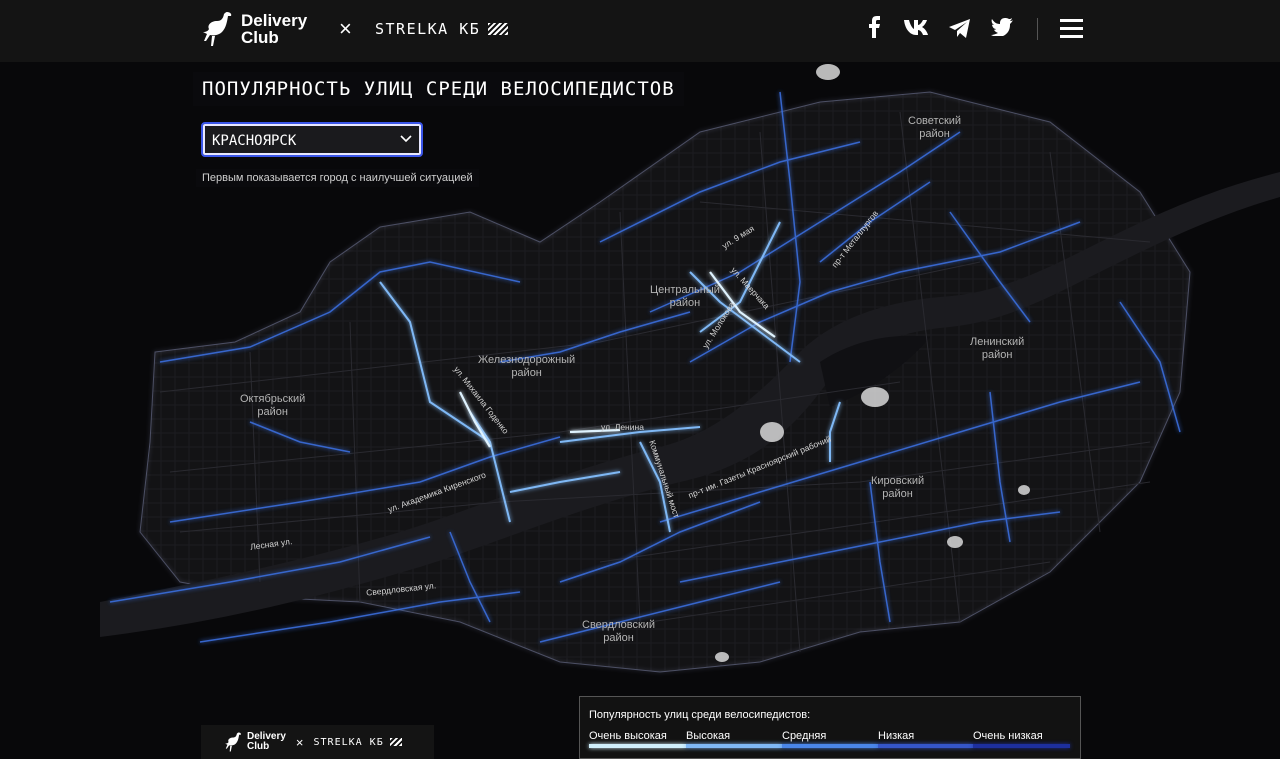 The height and width of the screenshot is (759, 1280). Describe the element at coordinates (406, 139) in the screenshot. I see `chevron-down-icon` at that location.